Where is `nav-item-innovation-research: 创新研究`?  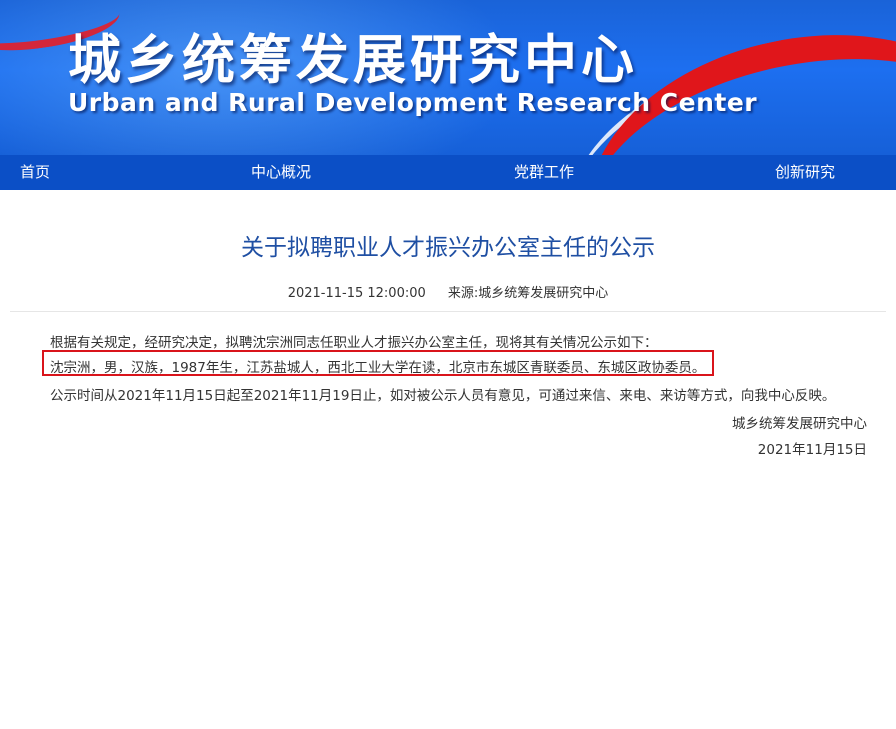 nav-item-innovation-research: 创新研究 is located at coordinates (805, 172).